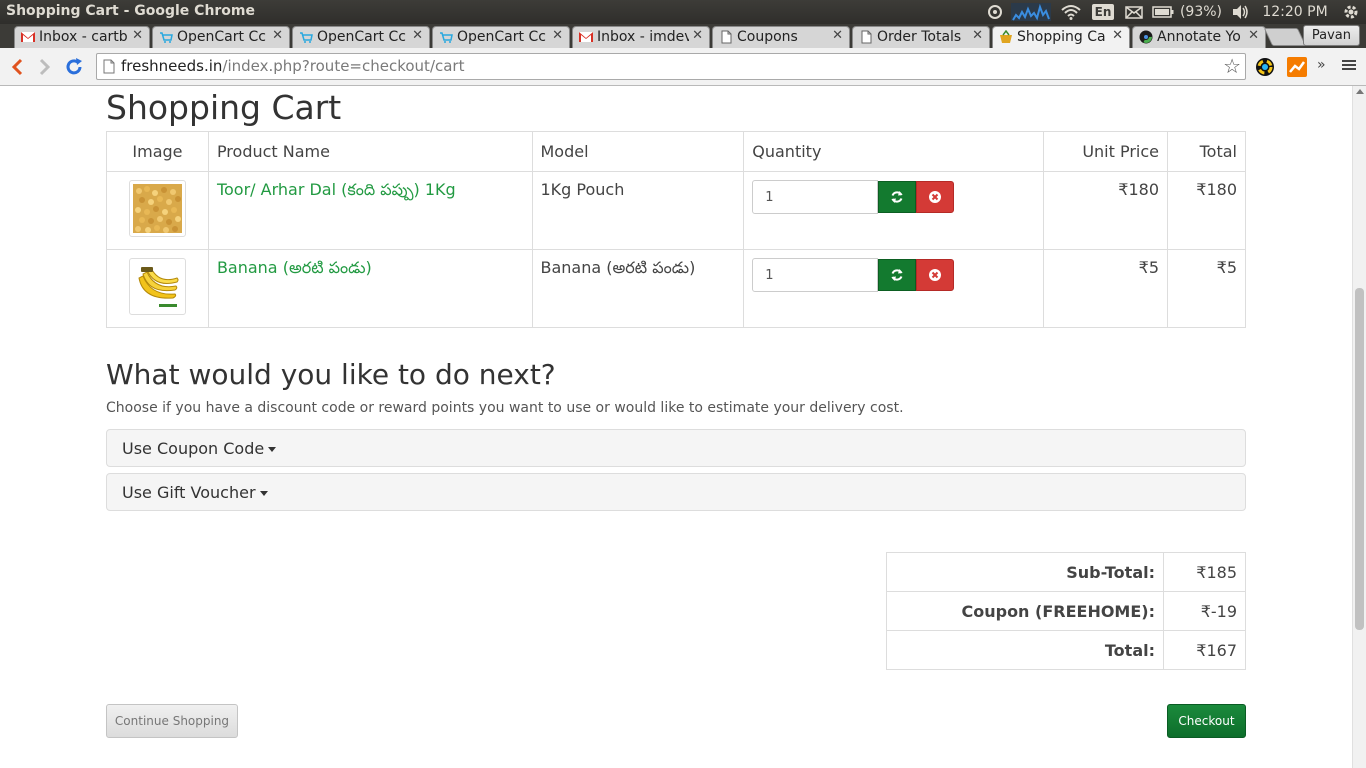  Describe the element at coordinates (1351, 67) in the screenshot. I see `chrome-menu-icon` at that location.